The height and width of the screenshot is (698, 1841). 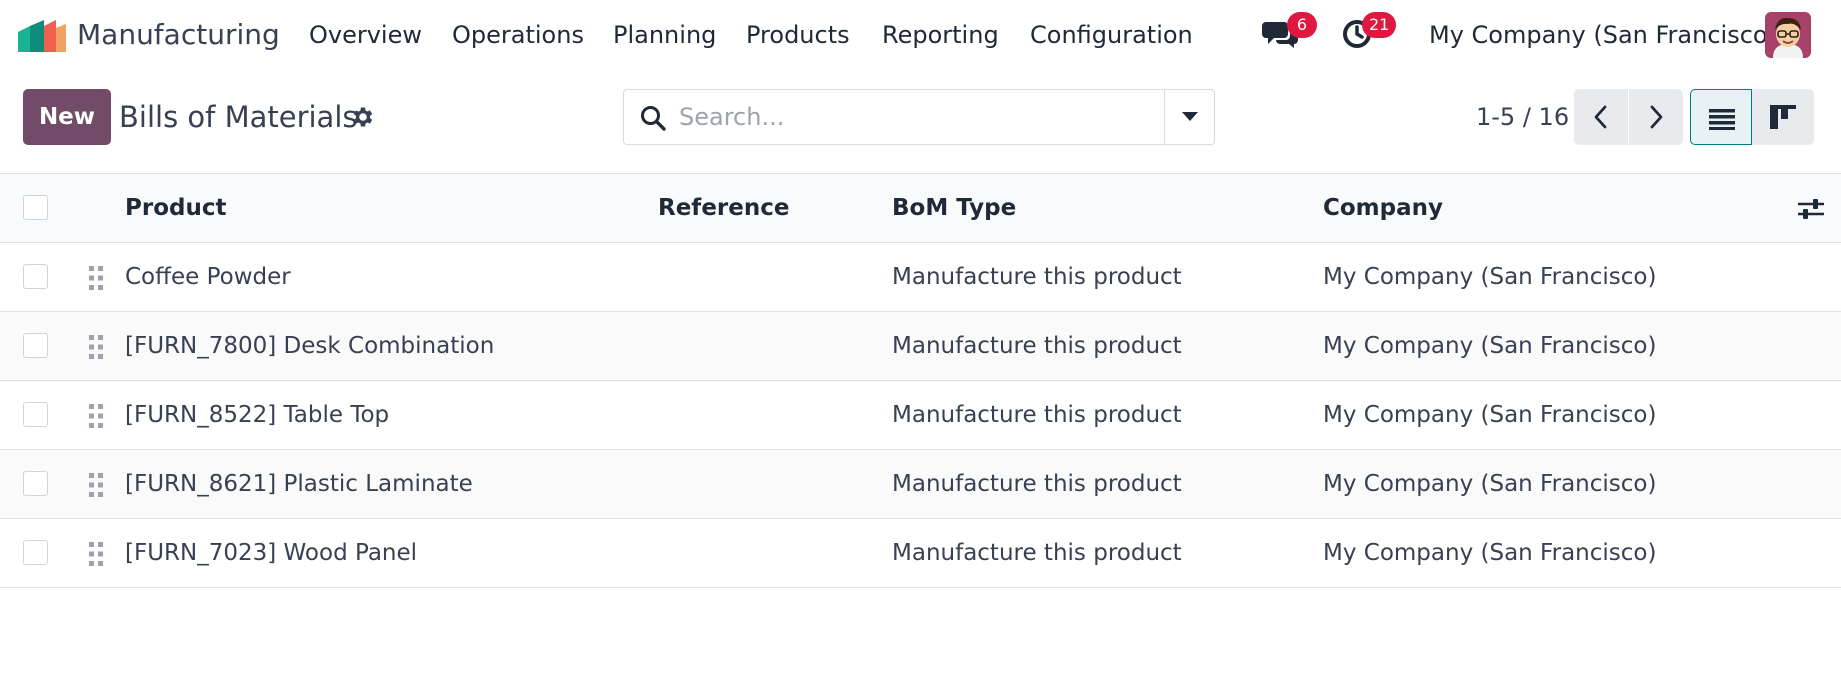 I want to click on pager-next-button, so click(x=1656, y=117).